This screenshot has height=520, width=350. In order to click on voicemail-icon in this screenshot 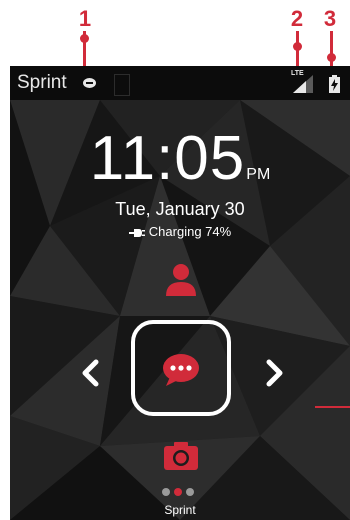, I will do `click(89, 83)`.